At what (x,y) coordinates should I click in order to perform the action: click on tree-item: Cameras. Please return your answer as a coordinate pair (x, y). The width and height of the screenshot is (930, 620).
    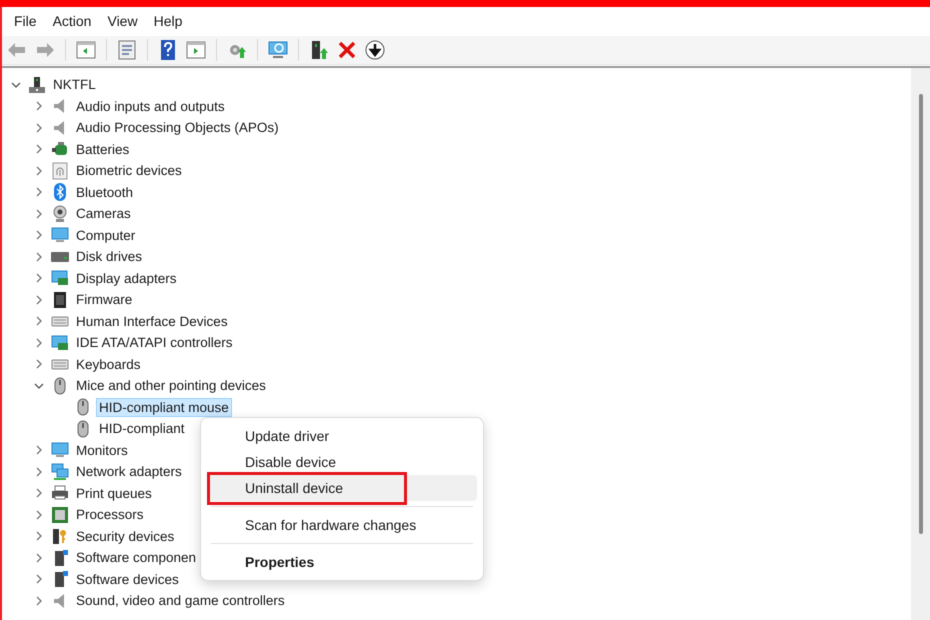
    Looking at the image, I should click on (103, 214).